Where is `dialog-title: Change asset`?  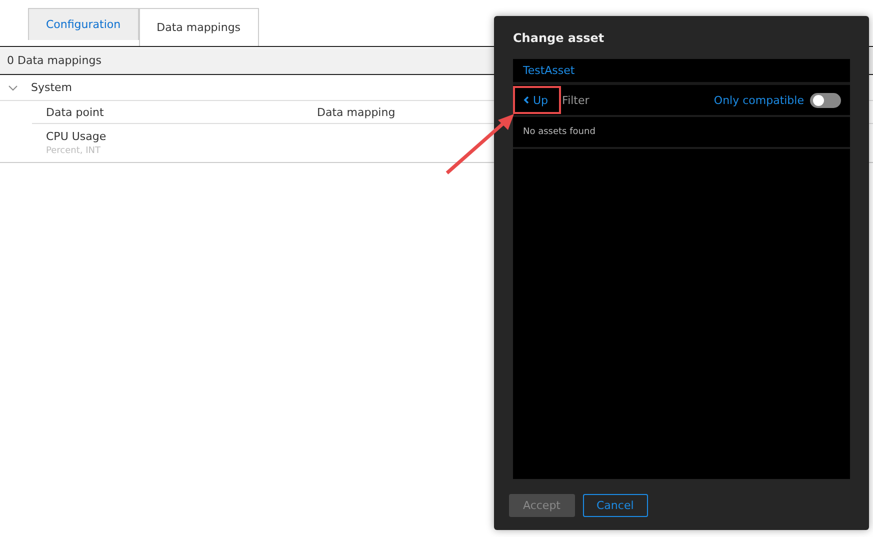
dialog-title: Change asset is located at coordinates (559, 38).